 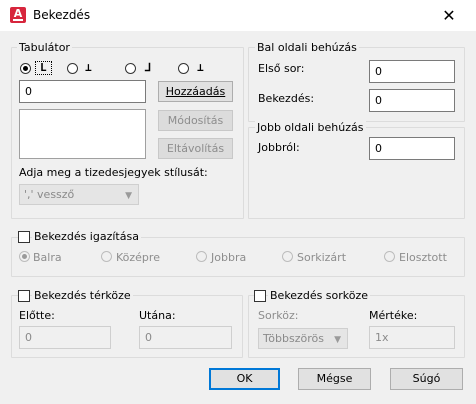 What do you see at coordinates (79, 194) in the screenshot?
I see `decimal-style-select: ',' vessző ▼` at bounding box center [79, 194].